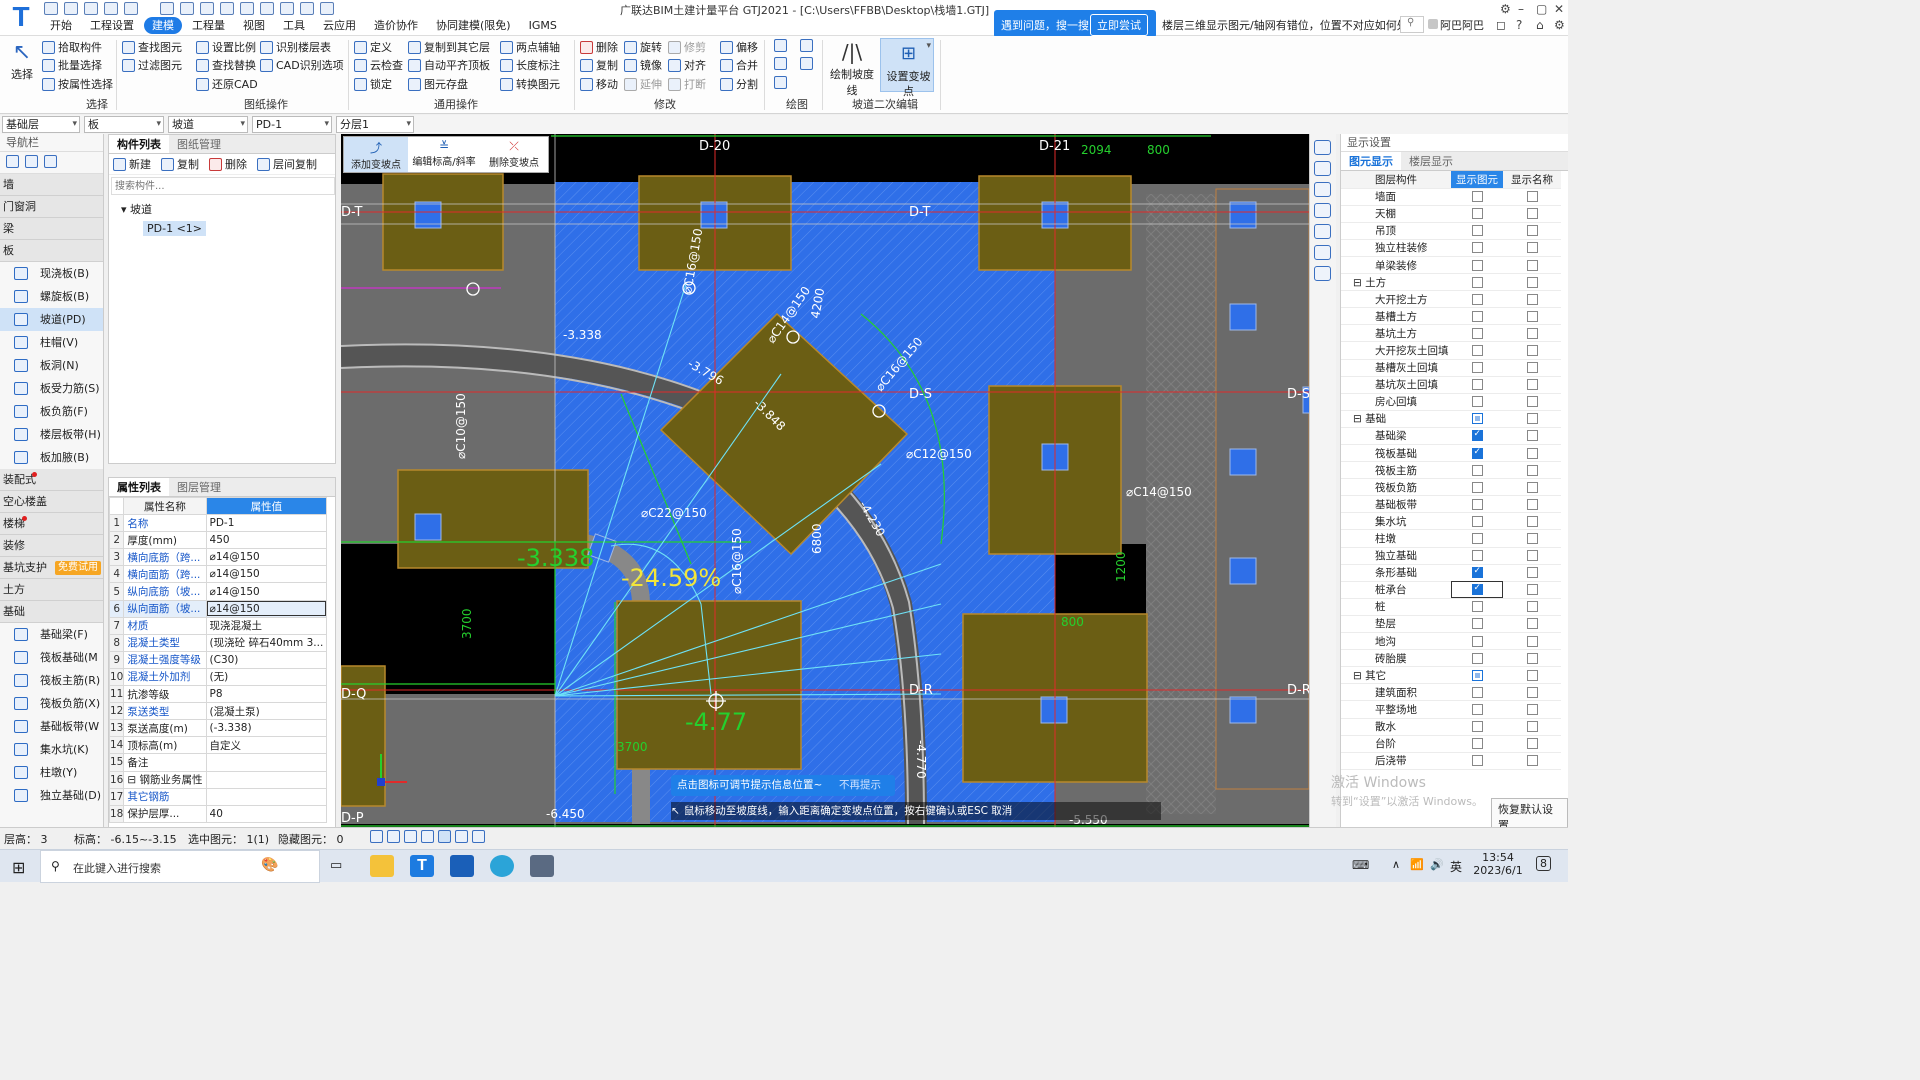 Image resolution: width=1920 pixels, height=1080 pixels. I want to click on tab-layer-management: 图层管理, so click(199, 487).